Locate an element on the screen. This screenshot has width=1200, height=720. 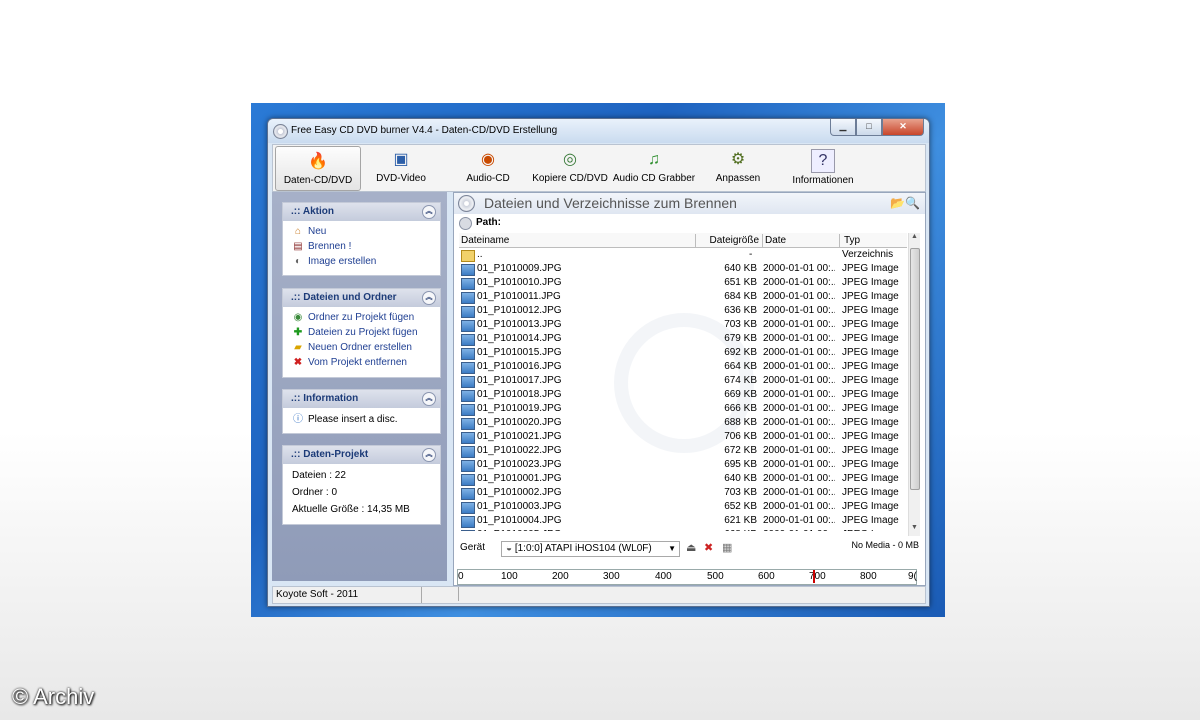
path-bar: Path: is located at coordinates (689, 223).